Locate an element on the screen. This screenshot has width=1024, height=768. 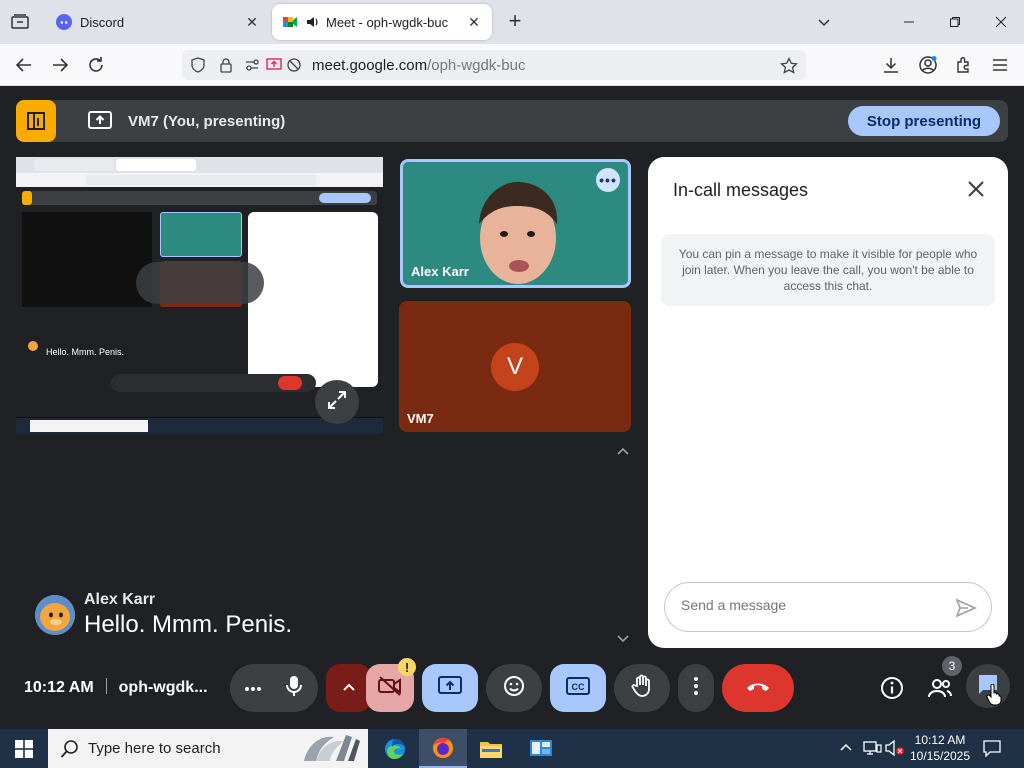
fullscreen-icon is located at coordinates (337, 402).